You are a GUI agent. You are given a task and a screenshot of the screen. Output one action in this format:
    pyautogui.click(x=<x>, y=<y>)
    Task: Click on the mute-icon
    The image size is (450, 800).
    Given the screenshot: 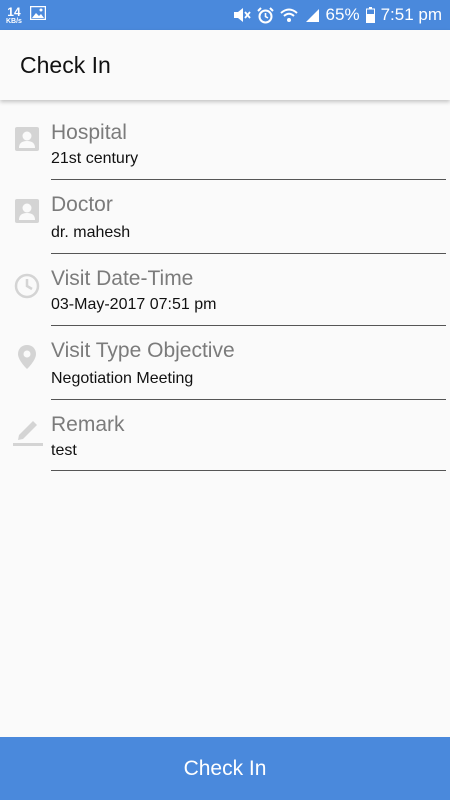 What is the action you would take?
    pyautogui.click(x=242, y=15)
    